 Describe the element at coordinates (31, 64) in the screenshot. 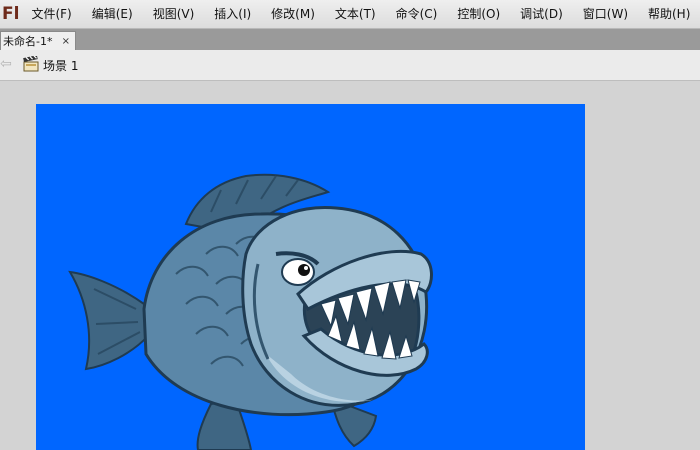

I see `clapperboard-icon` at that location.